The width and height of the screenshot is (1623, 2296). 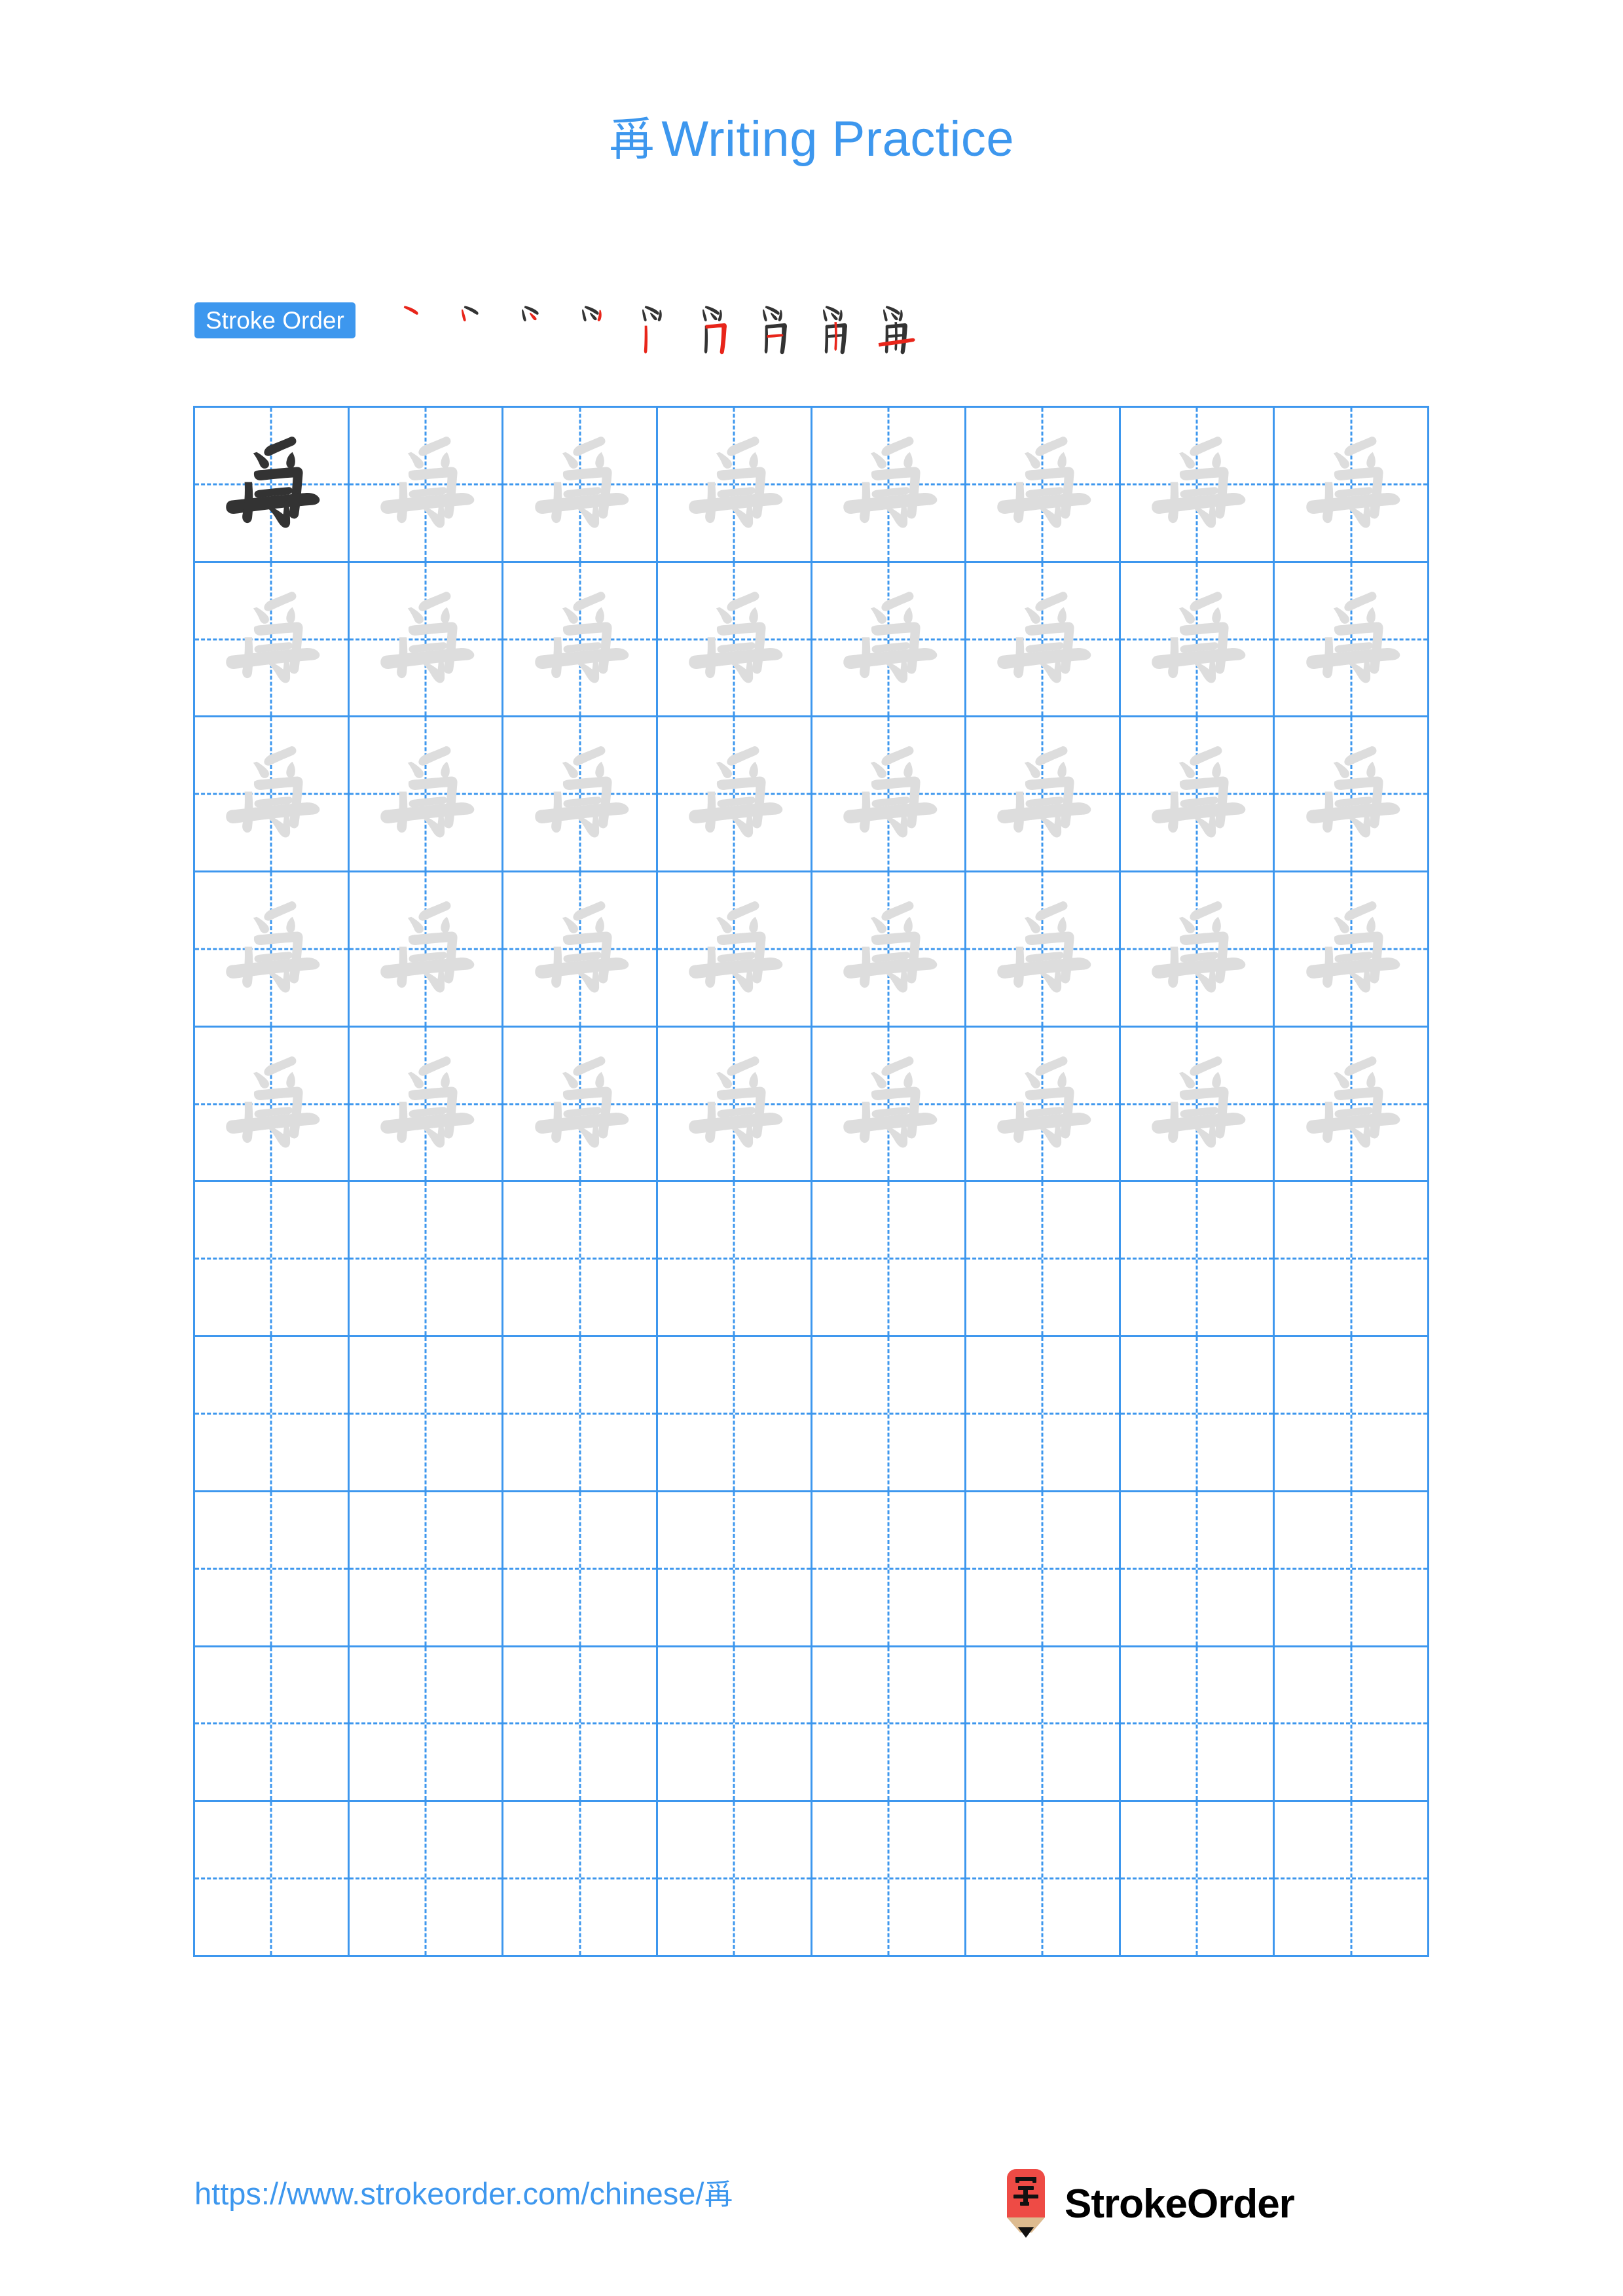 I want to click on practice-cell-r9-c7, so click(x=1197, y=1725).